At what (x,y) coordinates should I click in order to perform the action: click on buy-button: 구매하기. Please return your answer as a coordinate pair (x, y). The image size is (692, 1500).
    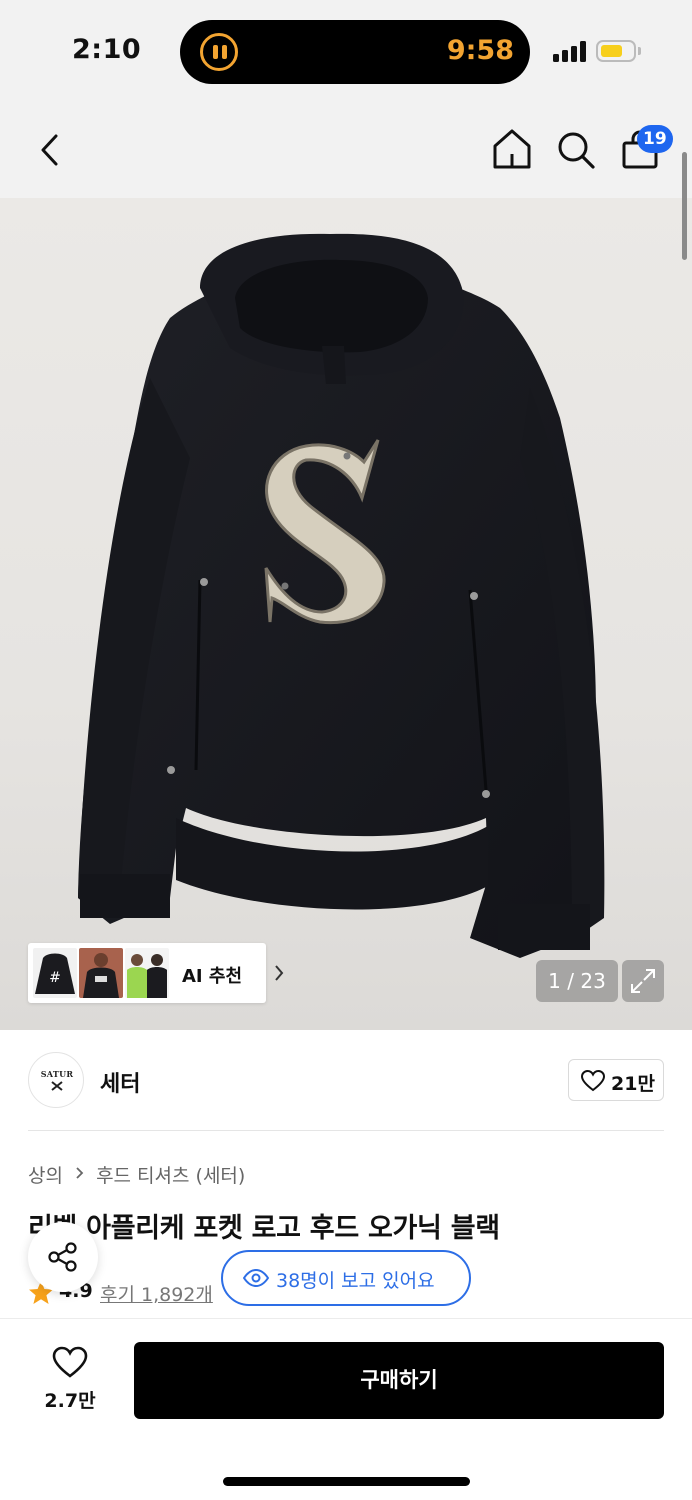
    Looking at the image, I should click on (399, 1380).